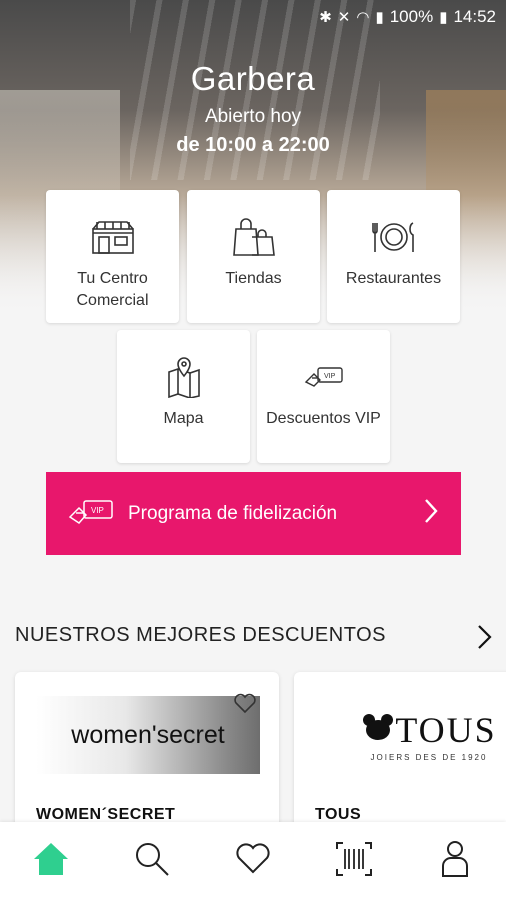 Image resolution: width=506 pixels, height=900 pixels. What do you see at coordinates (253, 278) in the screenshot?
I see `tile-label: Tiendas` at bounding box center [253, 278].